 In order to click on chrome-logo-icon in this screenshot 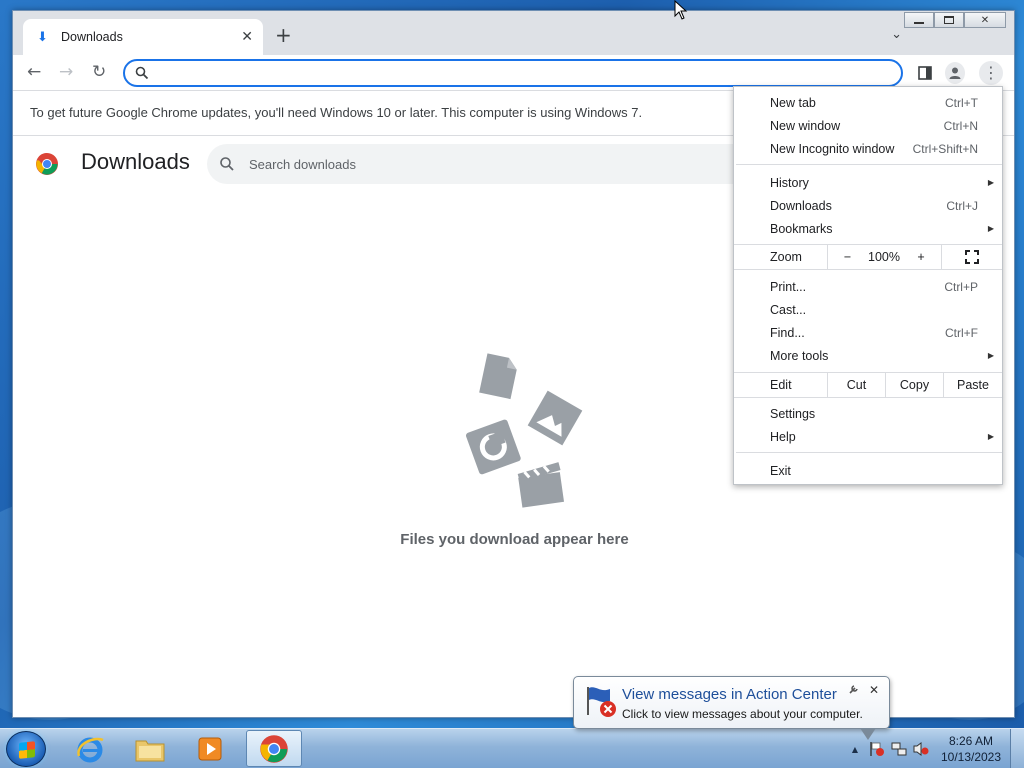, I will do `click(47, 164)`.